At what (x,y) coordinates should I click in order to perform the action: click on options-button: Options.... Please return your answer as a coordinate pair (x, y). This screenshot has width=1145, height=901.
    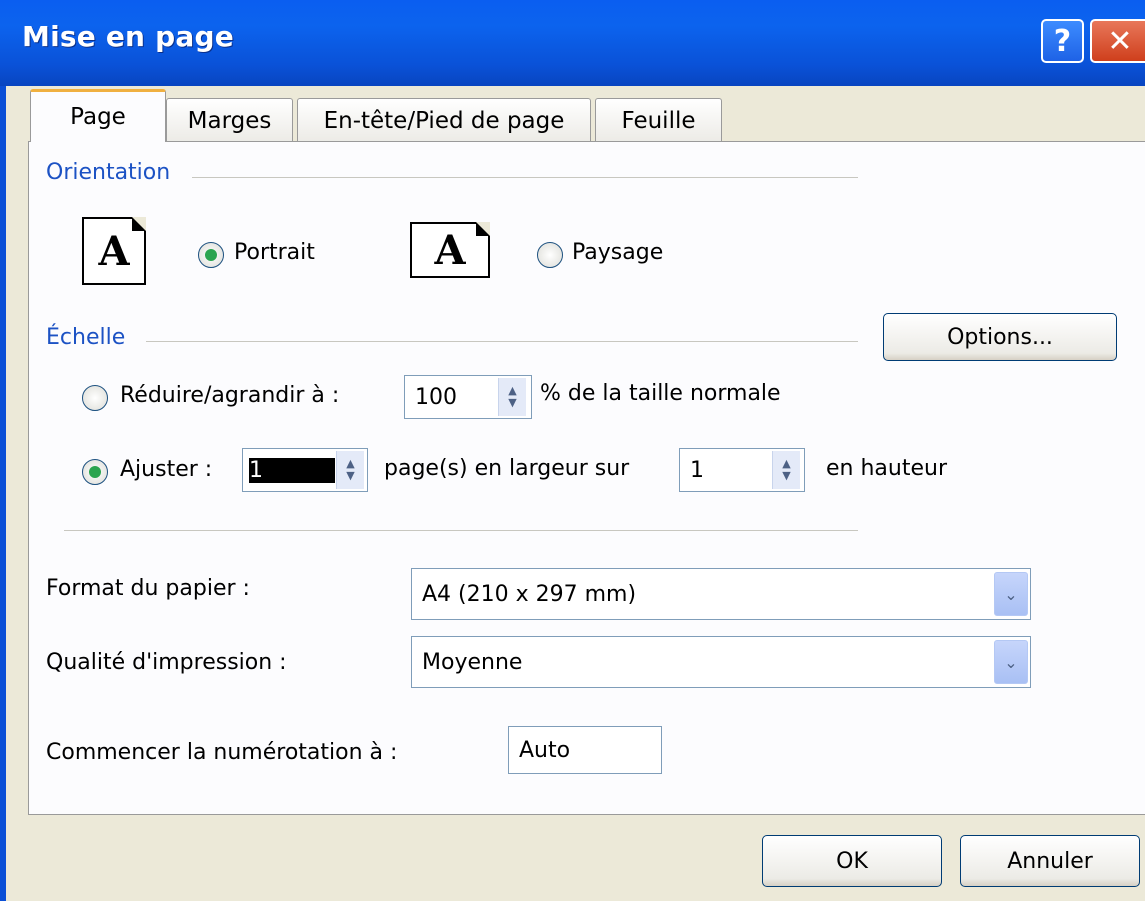
    Looking at the image, I should click on (1000, 337).